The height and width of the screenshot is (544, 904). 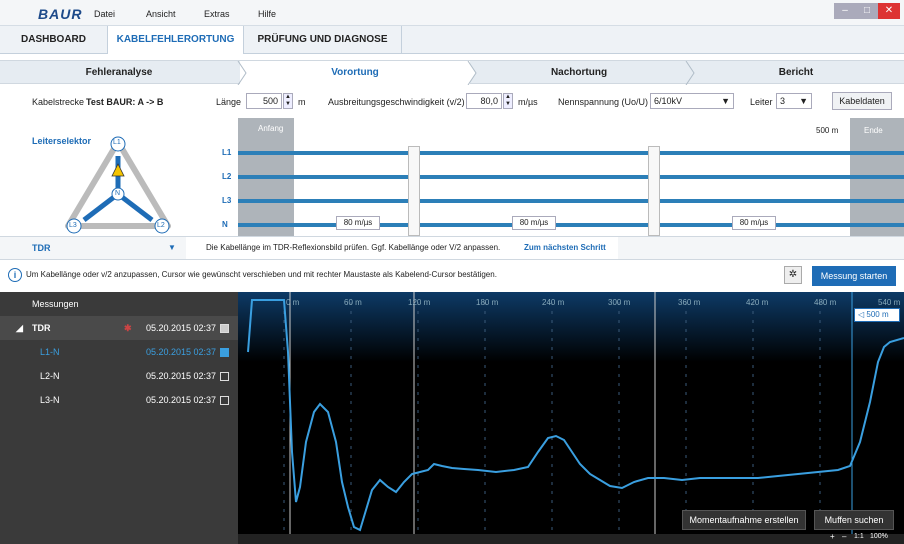 I want to click on window-controls: – □ ✕, so click(x=867, y=11).